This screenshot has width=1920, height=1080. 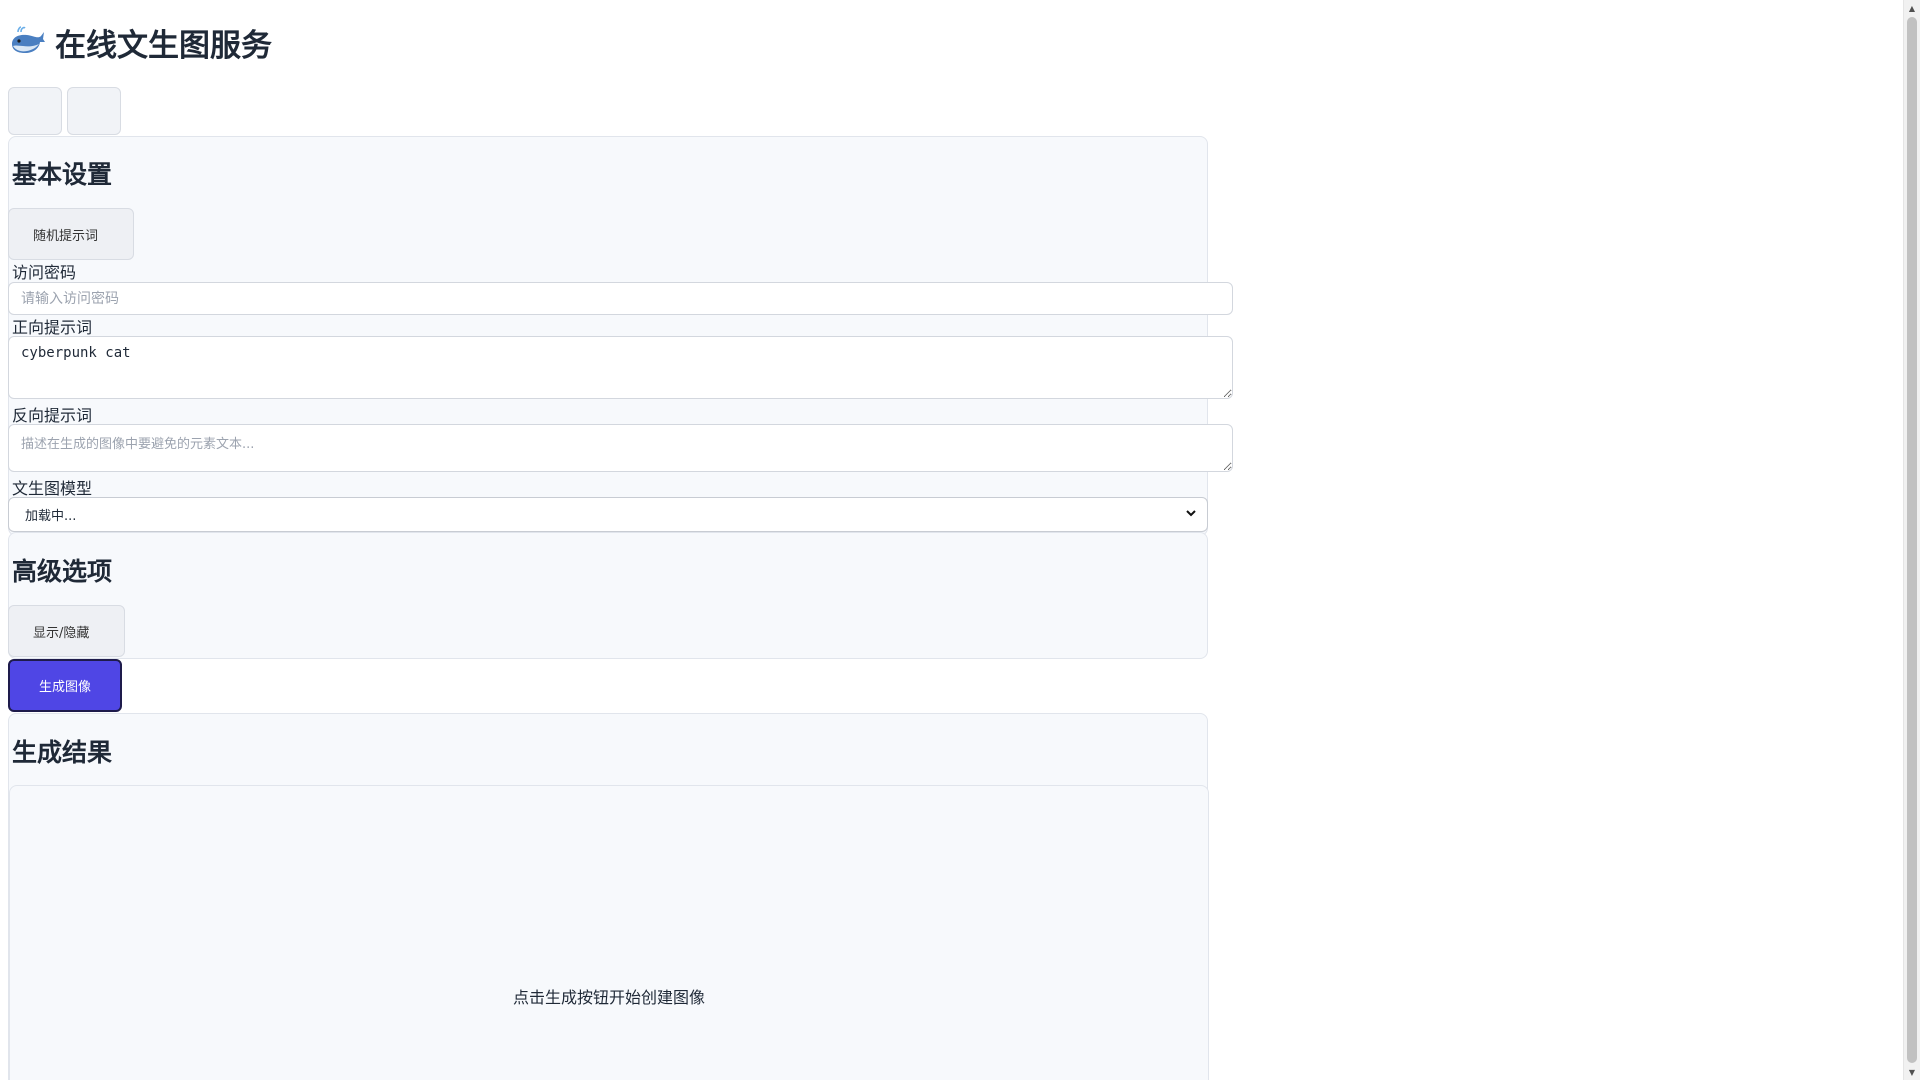 I want to click on toggle-advanced-button: 显示/隐藏, so click(x=66, y=631).